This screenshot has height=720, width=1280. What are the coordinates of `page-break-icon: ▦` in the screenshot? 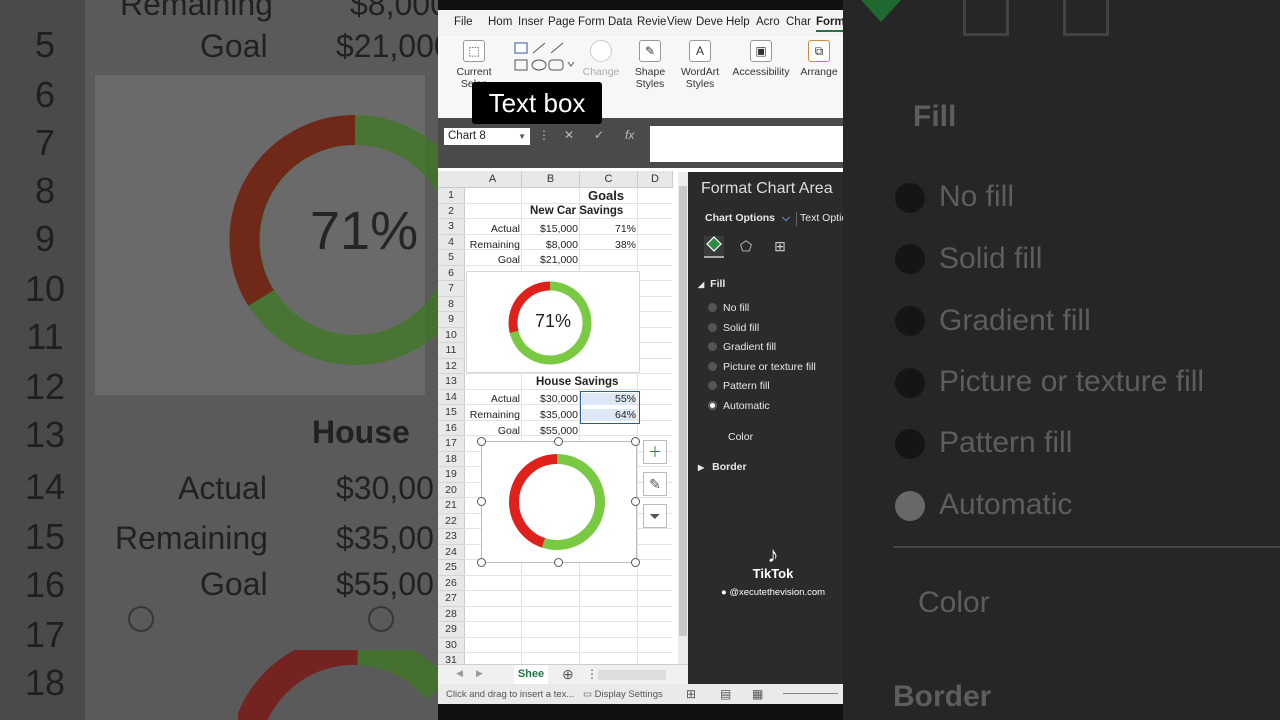 It's located at (757, 694).